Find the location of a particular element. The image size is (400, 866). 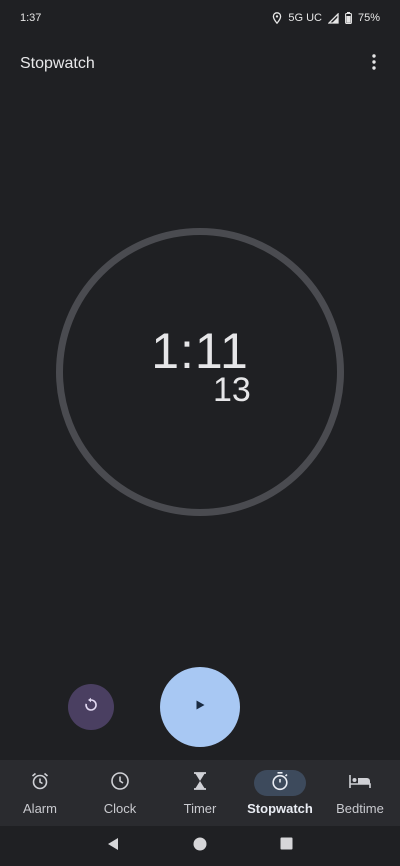

status-time: 1:37 is located at coordinates (31, 18).